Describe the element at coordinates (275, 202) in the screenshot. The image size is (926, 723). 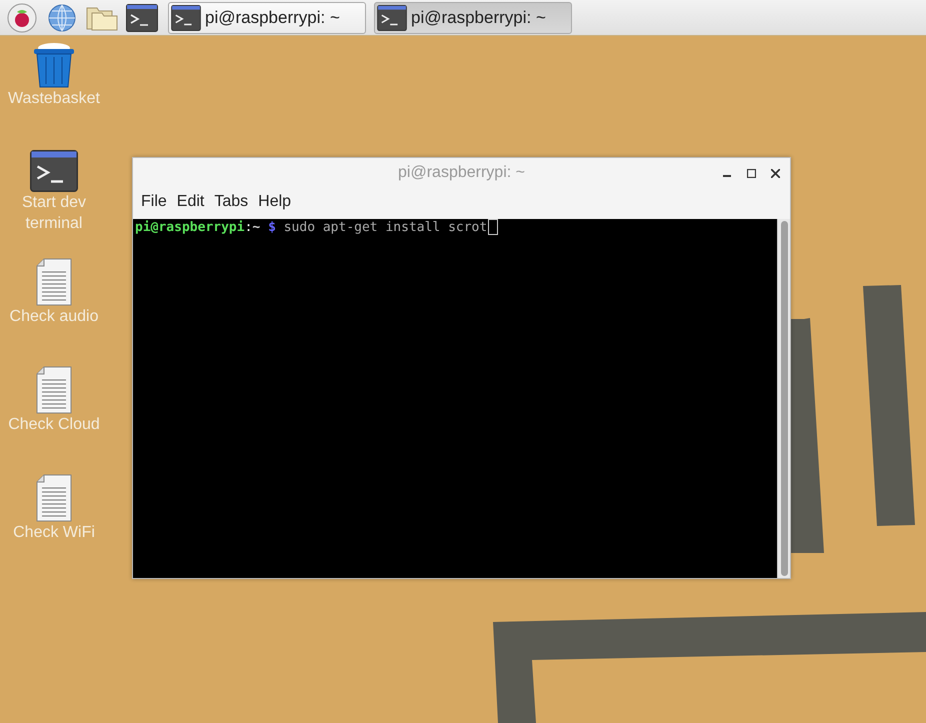
I see `menu-item: Help` at that location.